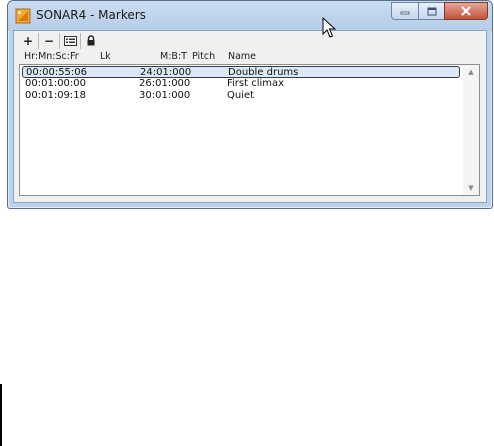 The height and width of the screenshot is (446, 494). I want to click on marker-name: First climax, so click(256, 83).